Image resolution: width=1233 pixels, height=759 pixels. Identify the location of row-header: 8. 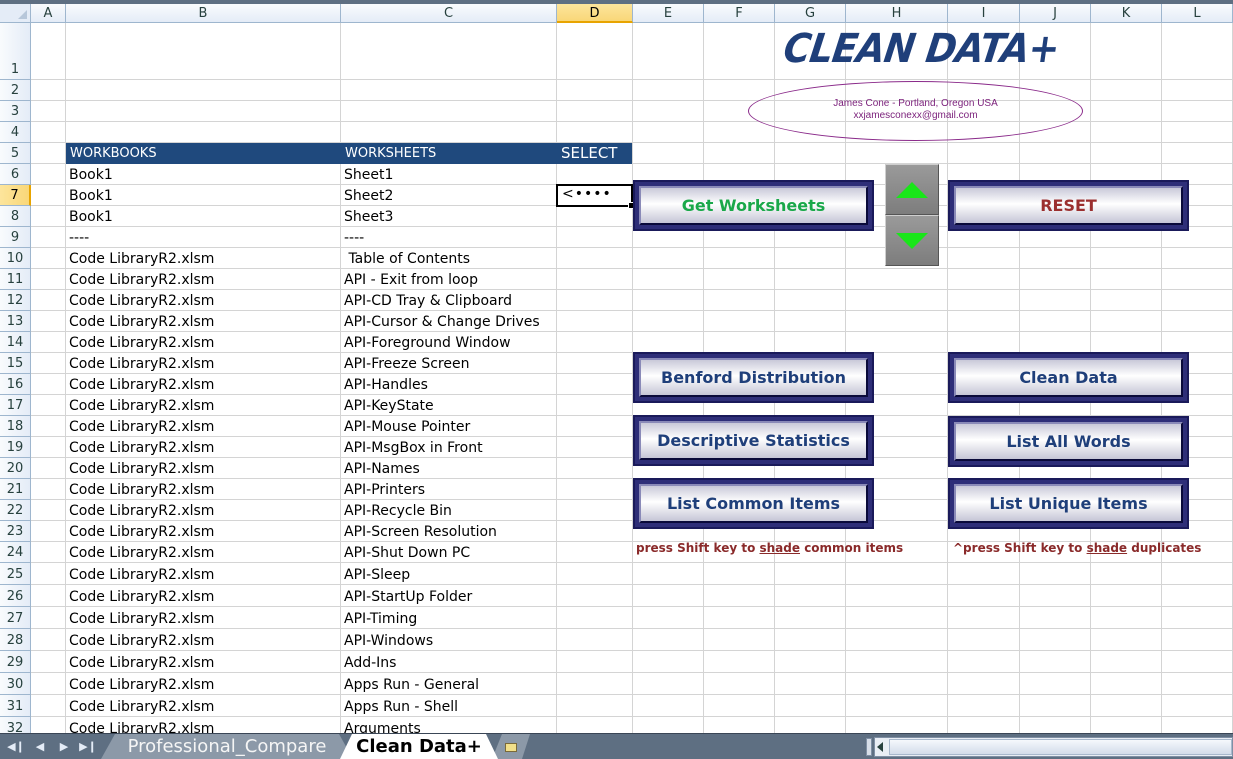
(15, 216).